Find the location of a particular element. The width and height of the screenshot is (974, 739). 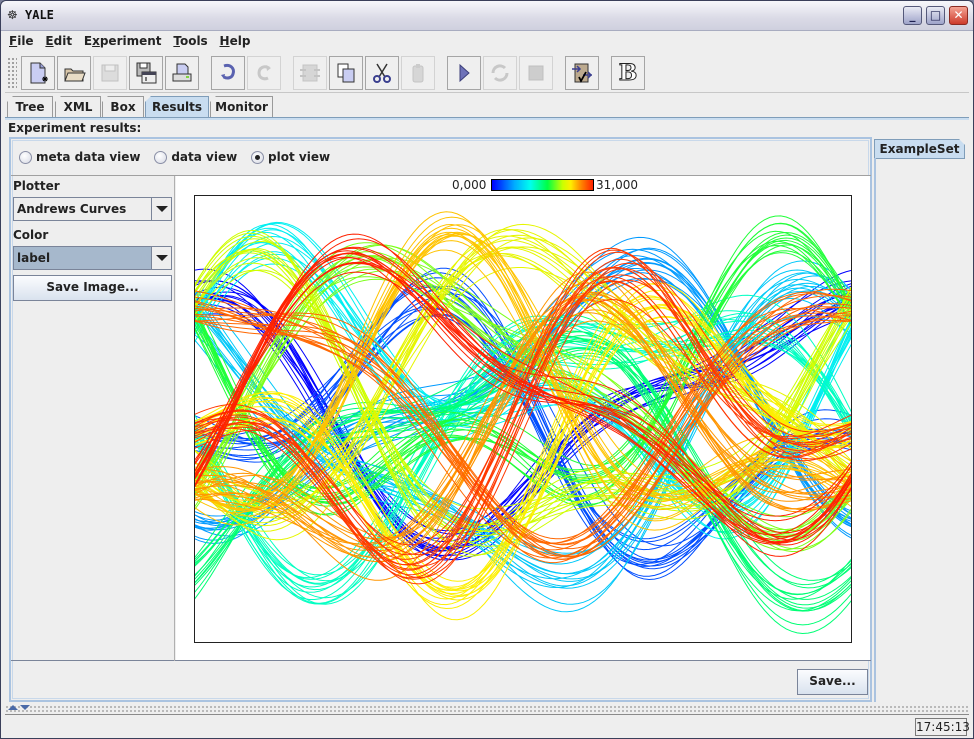

run-icon is located at coordinates (464, 73).